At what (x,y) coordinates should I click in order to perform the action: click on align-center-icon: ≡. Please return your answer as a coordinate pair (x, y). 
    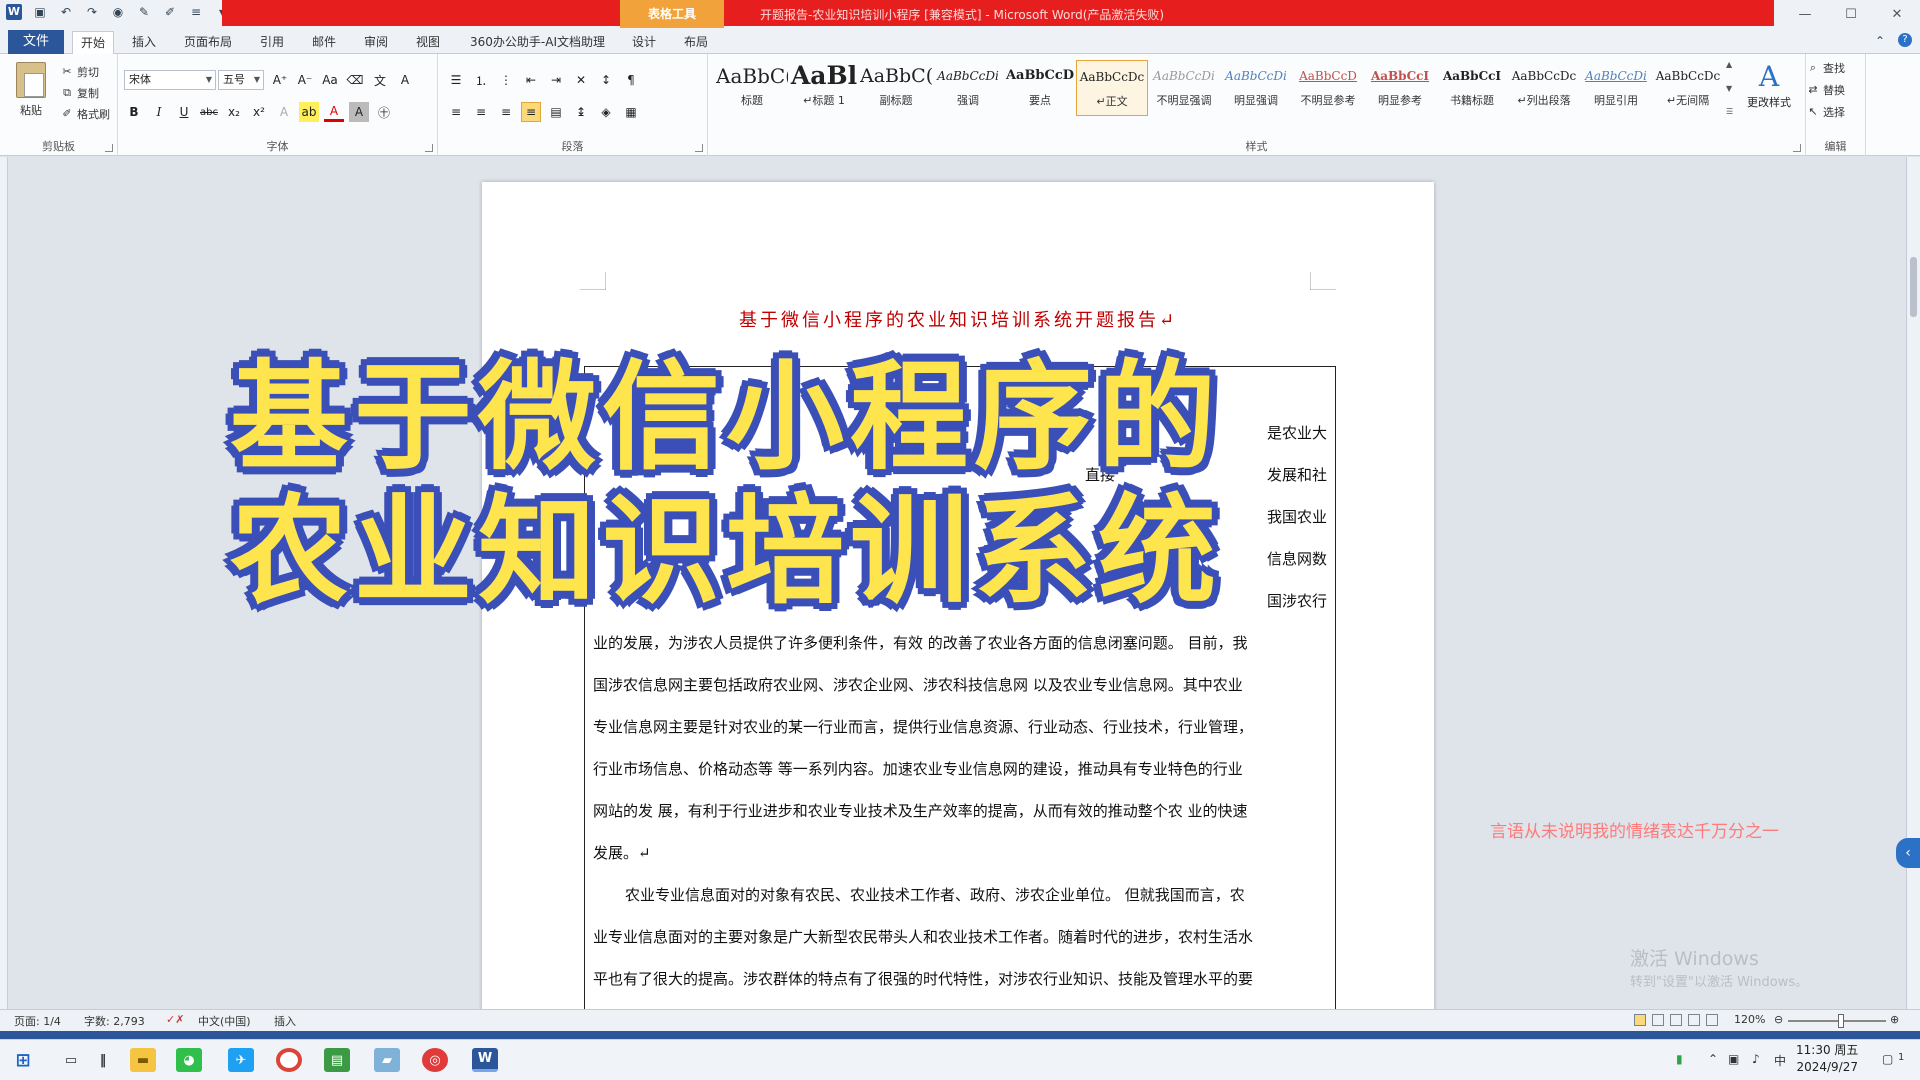
    Looking at the image, I should click on (481, 112).